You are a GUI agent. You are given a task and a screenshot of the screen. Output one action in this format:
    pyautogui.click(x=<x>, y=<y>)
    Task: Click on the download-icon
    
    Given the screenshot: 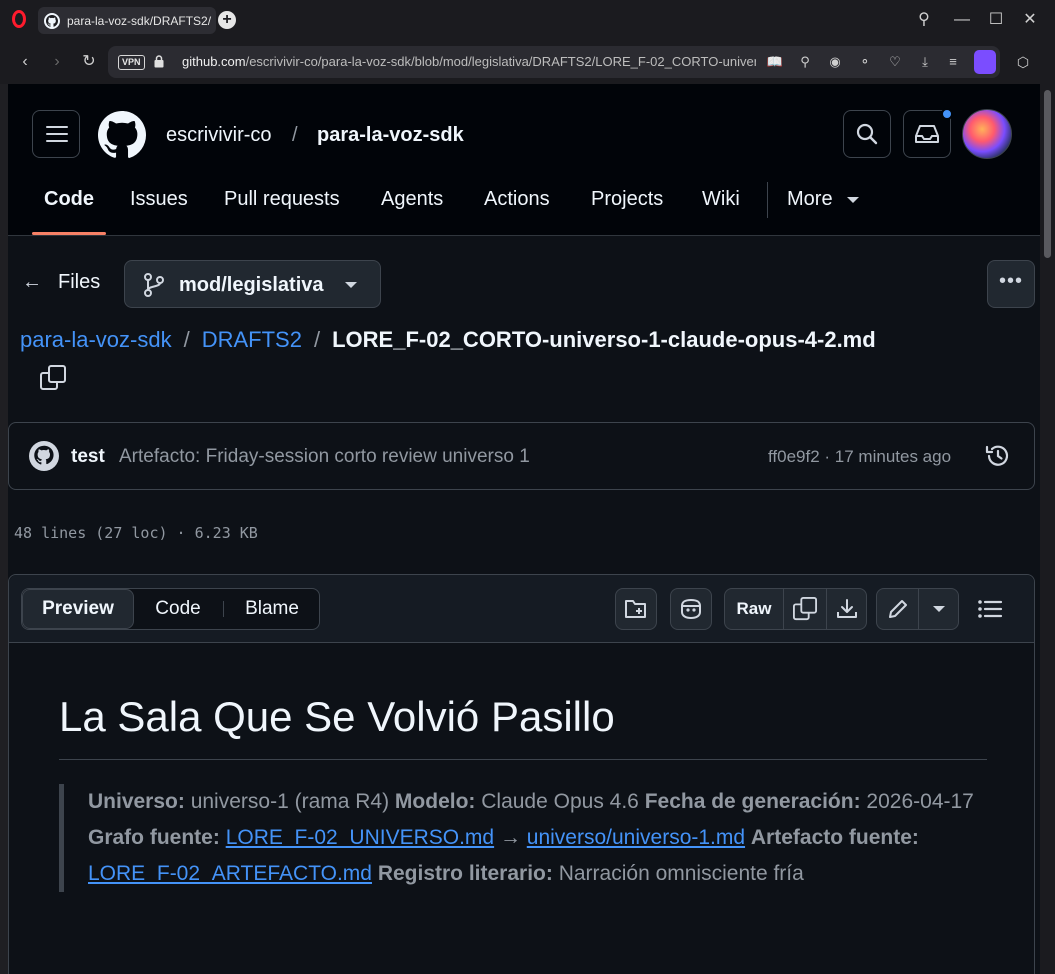 What is the action you would take?
    pyautogui.click(x=847, y=608)
    